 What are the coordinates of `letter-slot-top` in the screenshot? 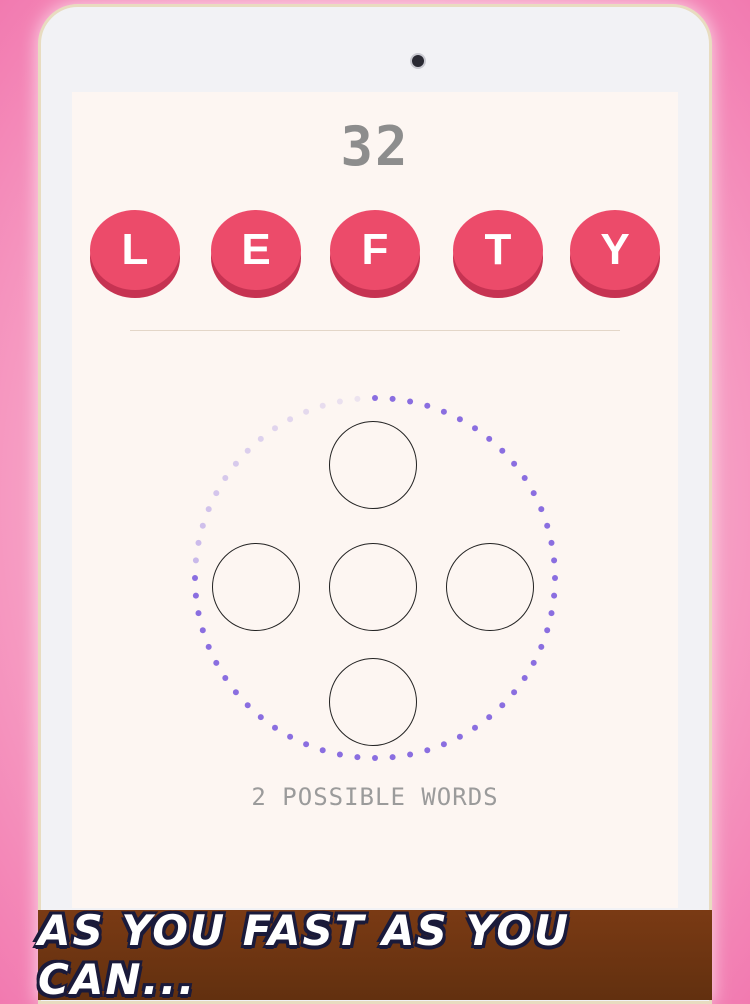 It's located at (373, 465).